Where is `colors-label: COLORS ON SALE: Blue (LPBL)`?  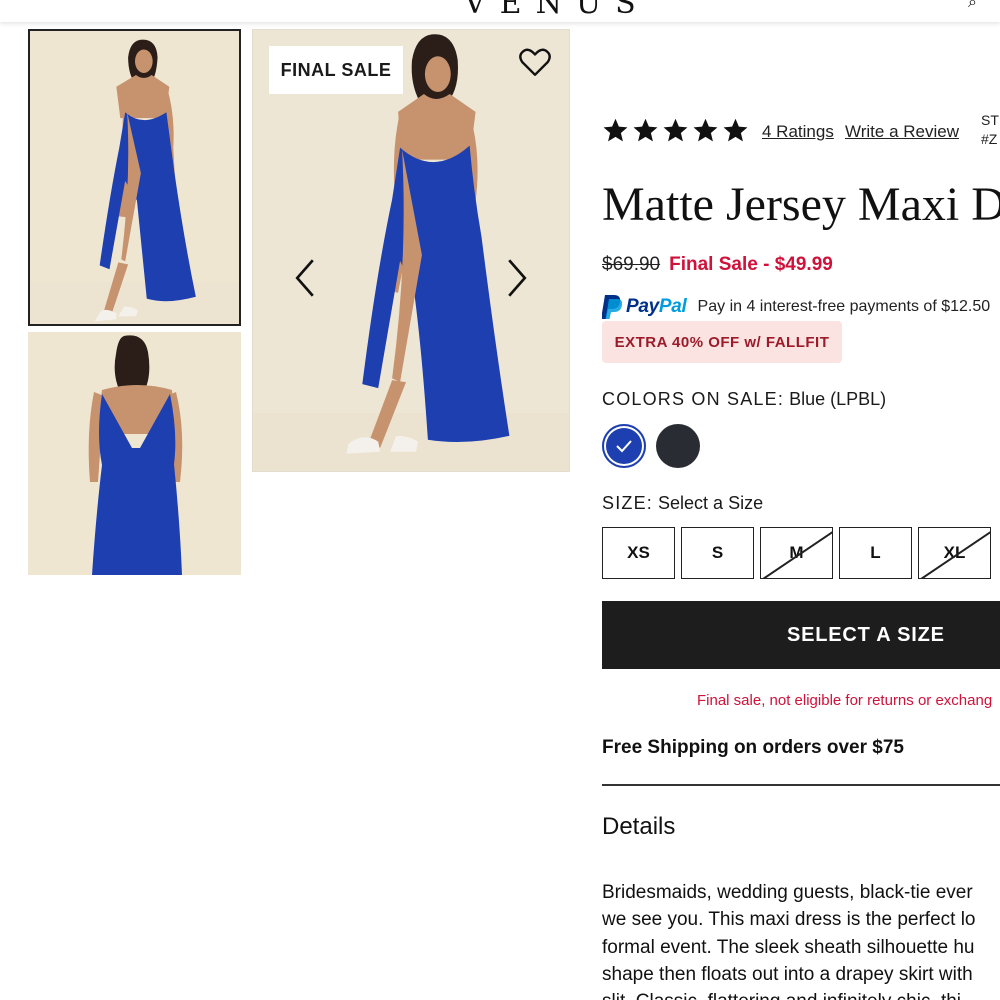 colors-label: COLORS ON SALE: Blue (LPBL) is located at coordinates (744, 399).